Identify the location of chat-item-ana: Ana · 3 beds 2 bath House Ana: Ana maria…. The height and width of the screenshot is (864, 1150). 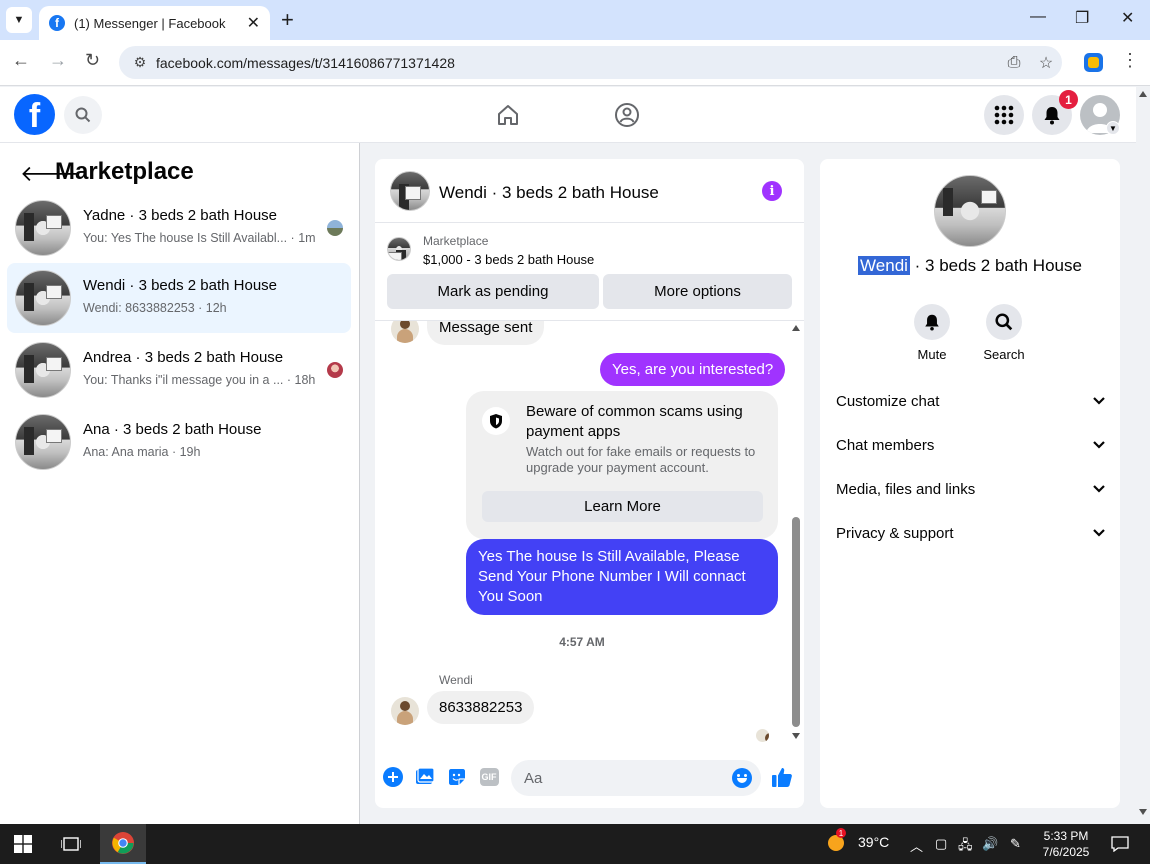
(179, 442).